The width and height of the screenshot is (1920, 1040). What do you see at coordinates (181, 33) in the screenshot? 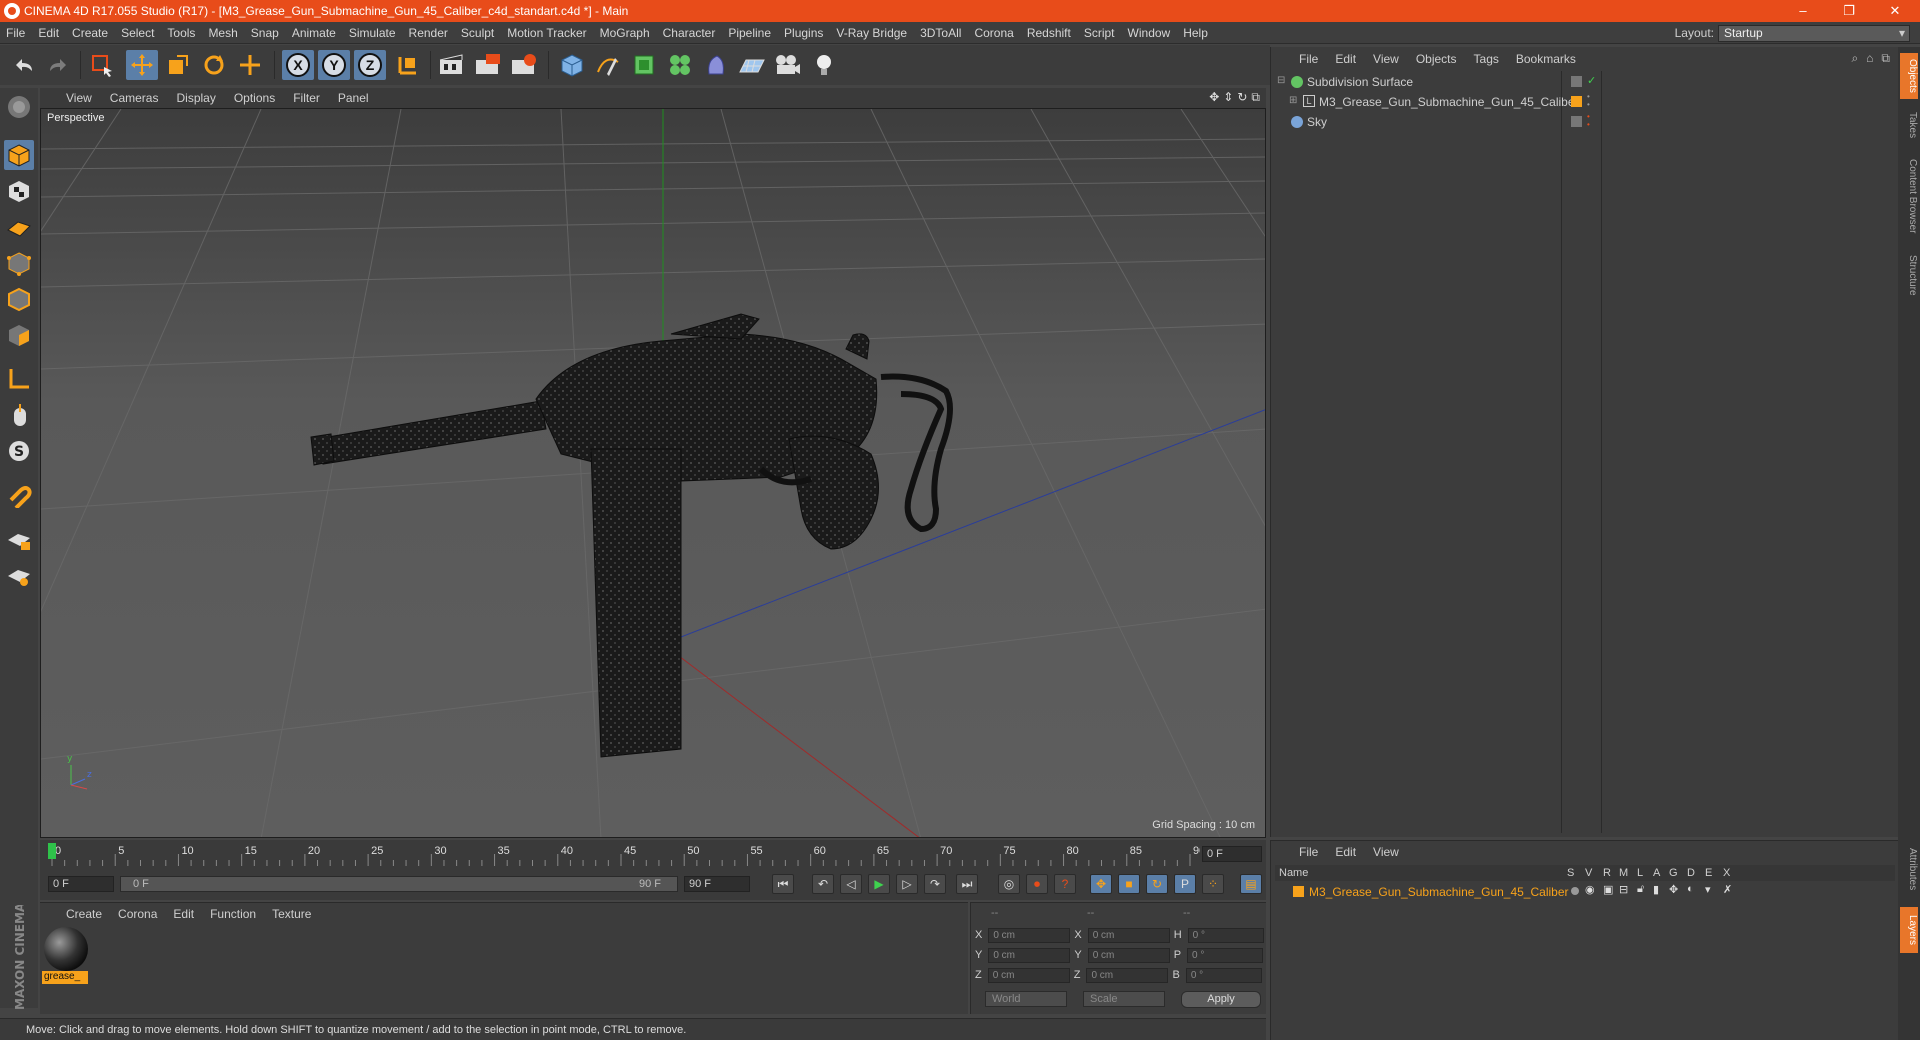
I see `menu-tools: Tools` at bounding box center [181, 33].